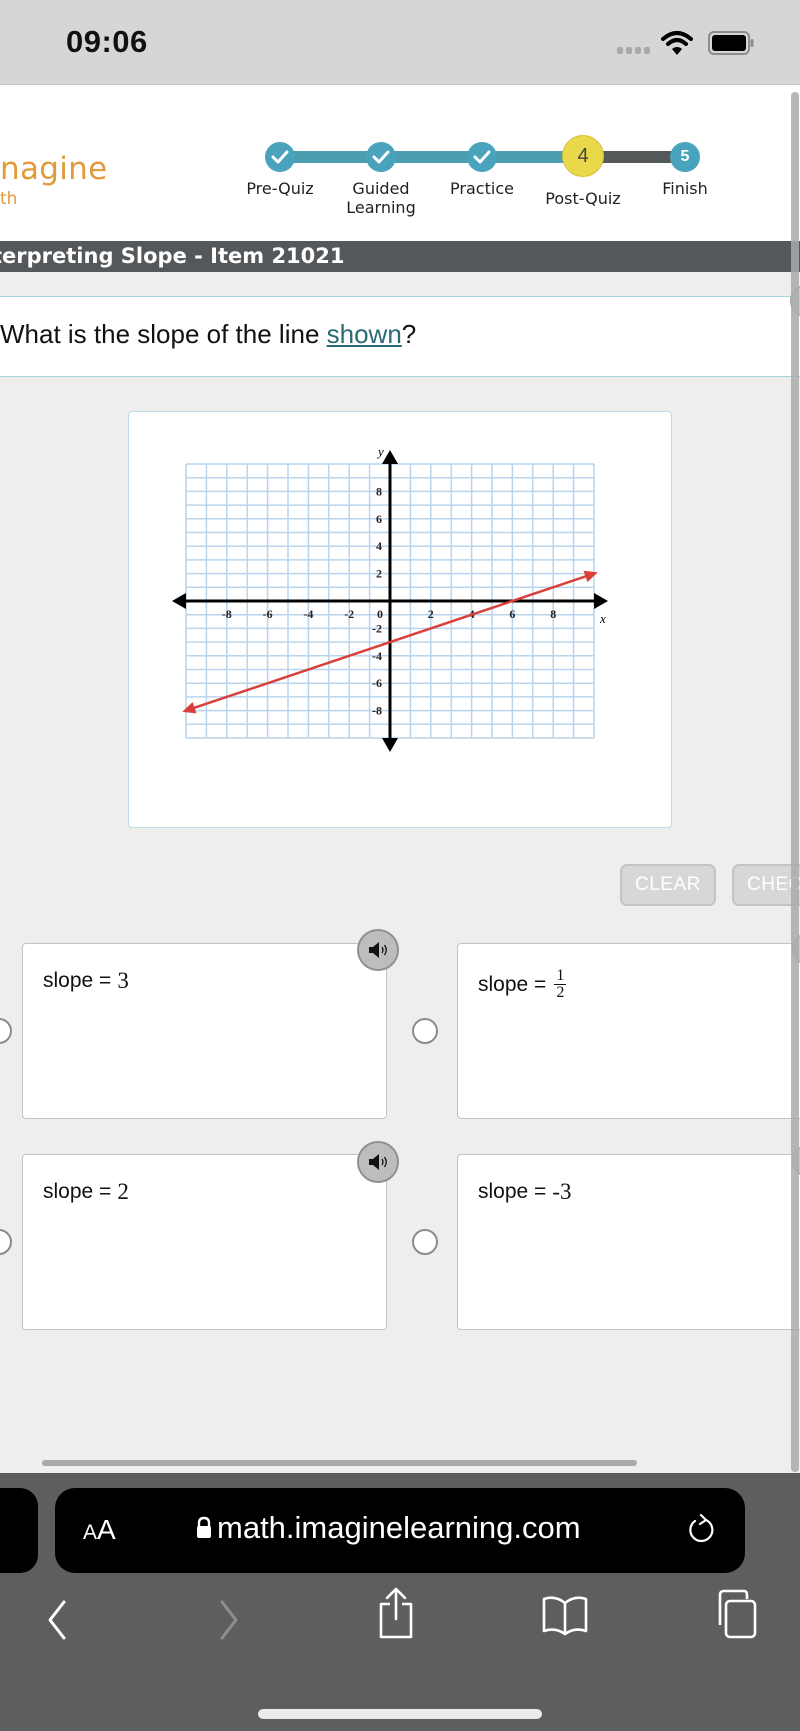 The height and width of the screenshot is (1731, 800). I want to click on x-tick-label: -8, so click(227, 614).